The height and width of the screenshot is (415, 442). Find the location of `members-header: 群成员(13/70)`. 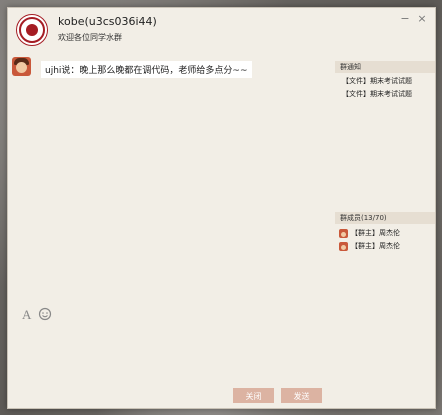

members-header: 群成员(13/70) is located at coordinates (385, 218).